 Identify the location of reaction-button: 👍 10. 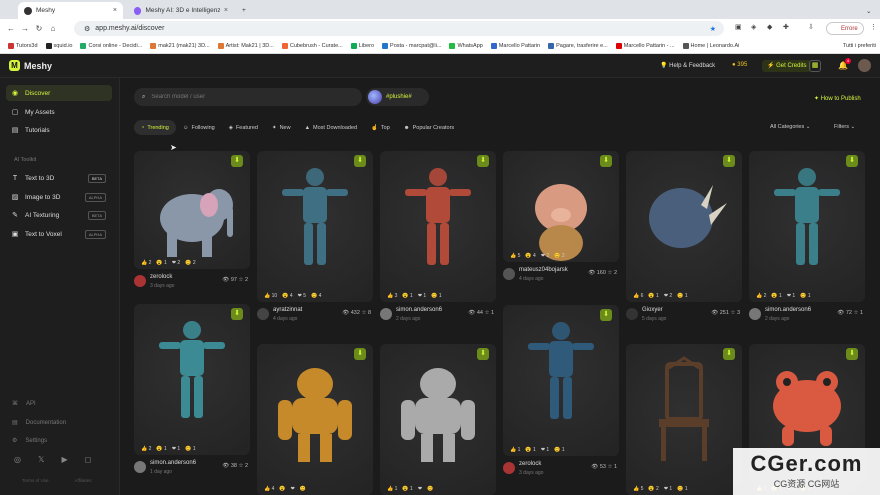
(270, 296).